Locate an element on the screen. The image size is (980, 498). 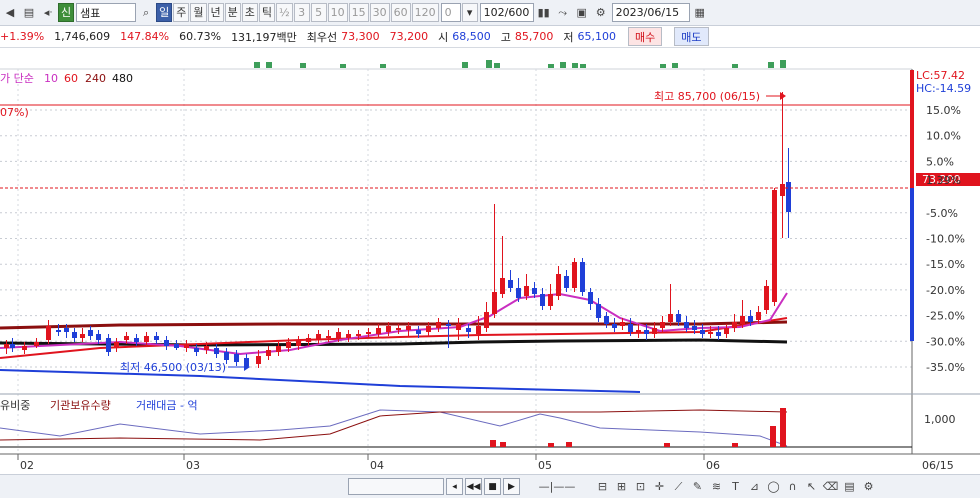
low-price: 65,100 is located at coordinates (597, 36).